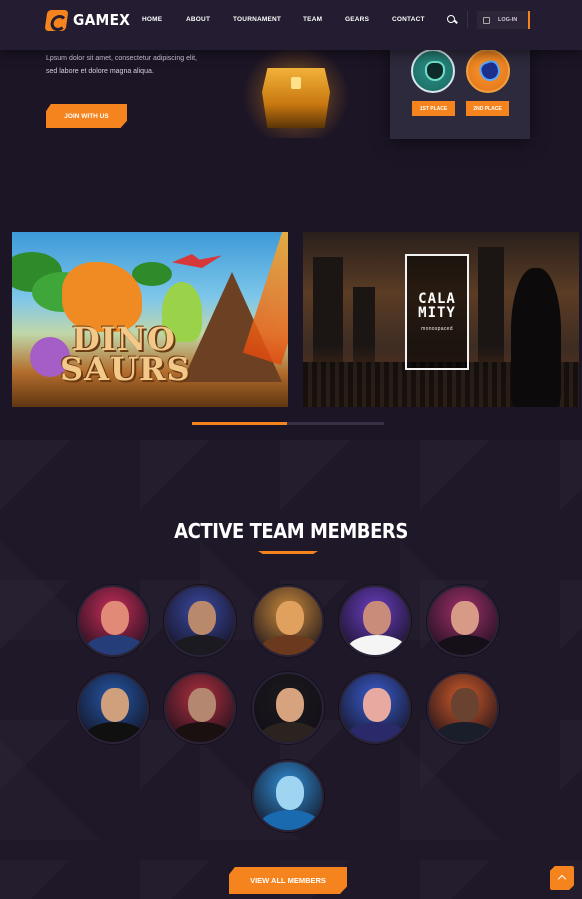  What do you see at coordinates (56, 20) in the screenshot?
I see `logo-icon` at bounding box center [56, 20].